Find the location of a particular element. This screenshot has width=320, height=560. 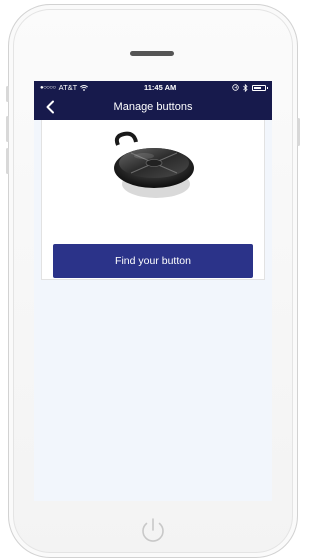

button-device-image is located at coordinates (154, 164).